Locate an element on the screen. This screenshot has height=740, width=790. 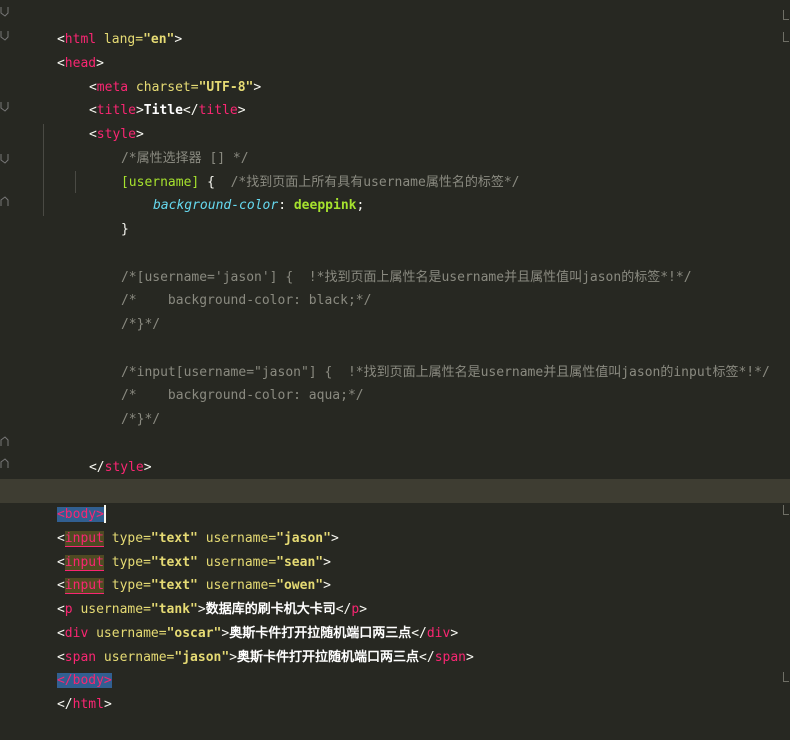
code-line: <meta charset="UTF-8"> is located at coordinates (395, 73).